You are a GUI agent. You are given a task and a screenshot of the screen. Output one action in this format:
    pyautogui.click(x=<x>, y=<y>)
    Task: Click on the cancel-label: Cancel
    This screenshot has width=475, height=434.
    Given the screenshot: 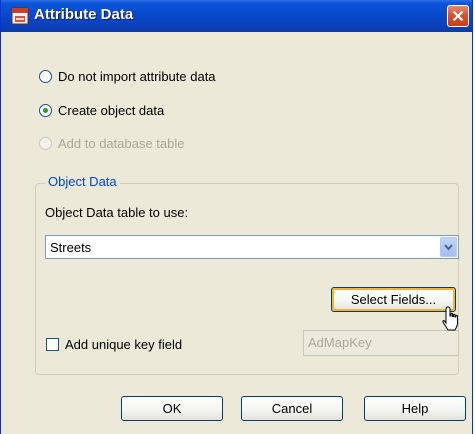 What is the action you would take?
    pyautogui.click(x=292, y=408)
    